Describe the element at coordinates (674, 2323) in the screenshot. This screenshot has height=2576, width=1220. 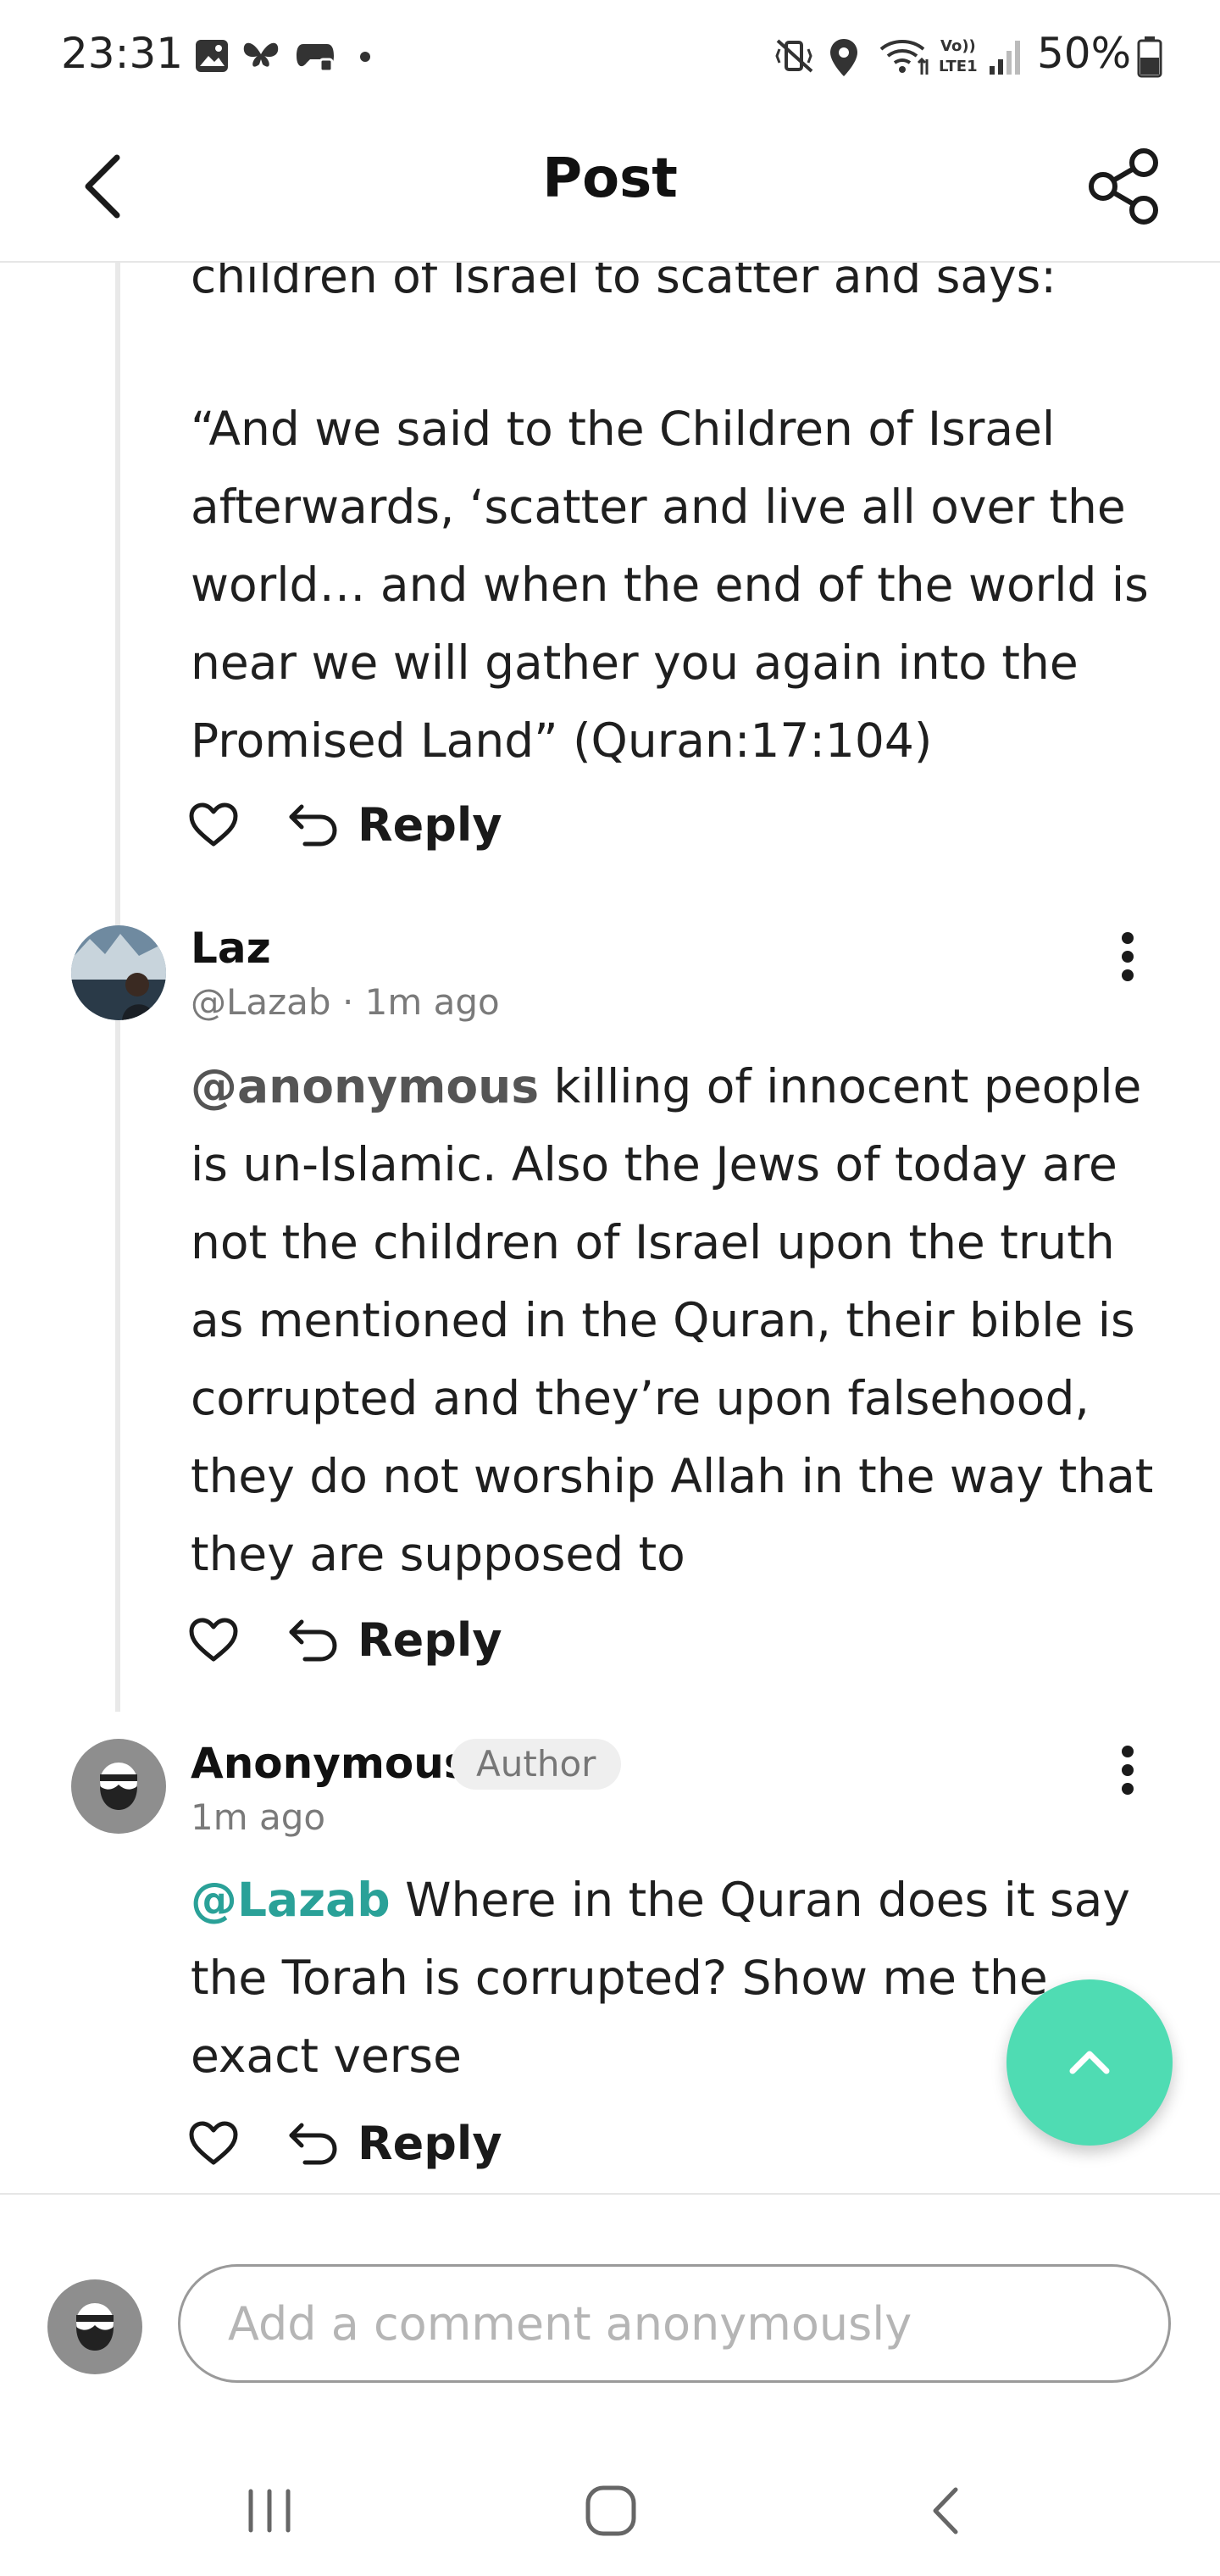
I see `comment-input` at that location.